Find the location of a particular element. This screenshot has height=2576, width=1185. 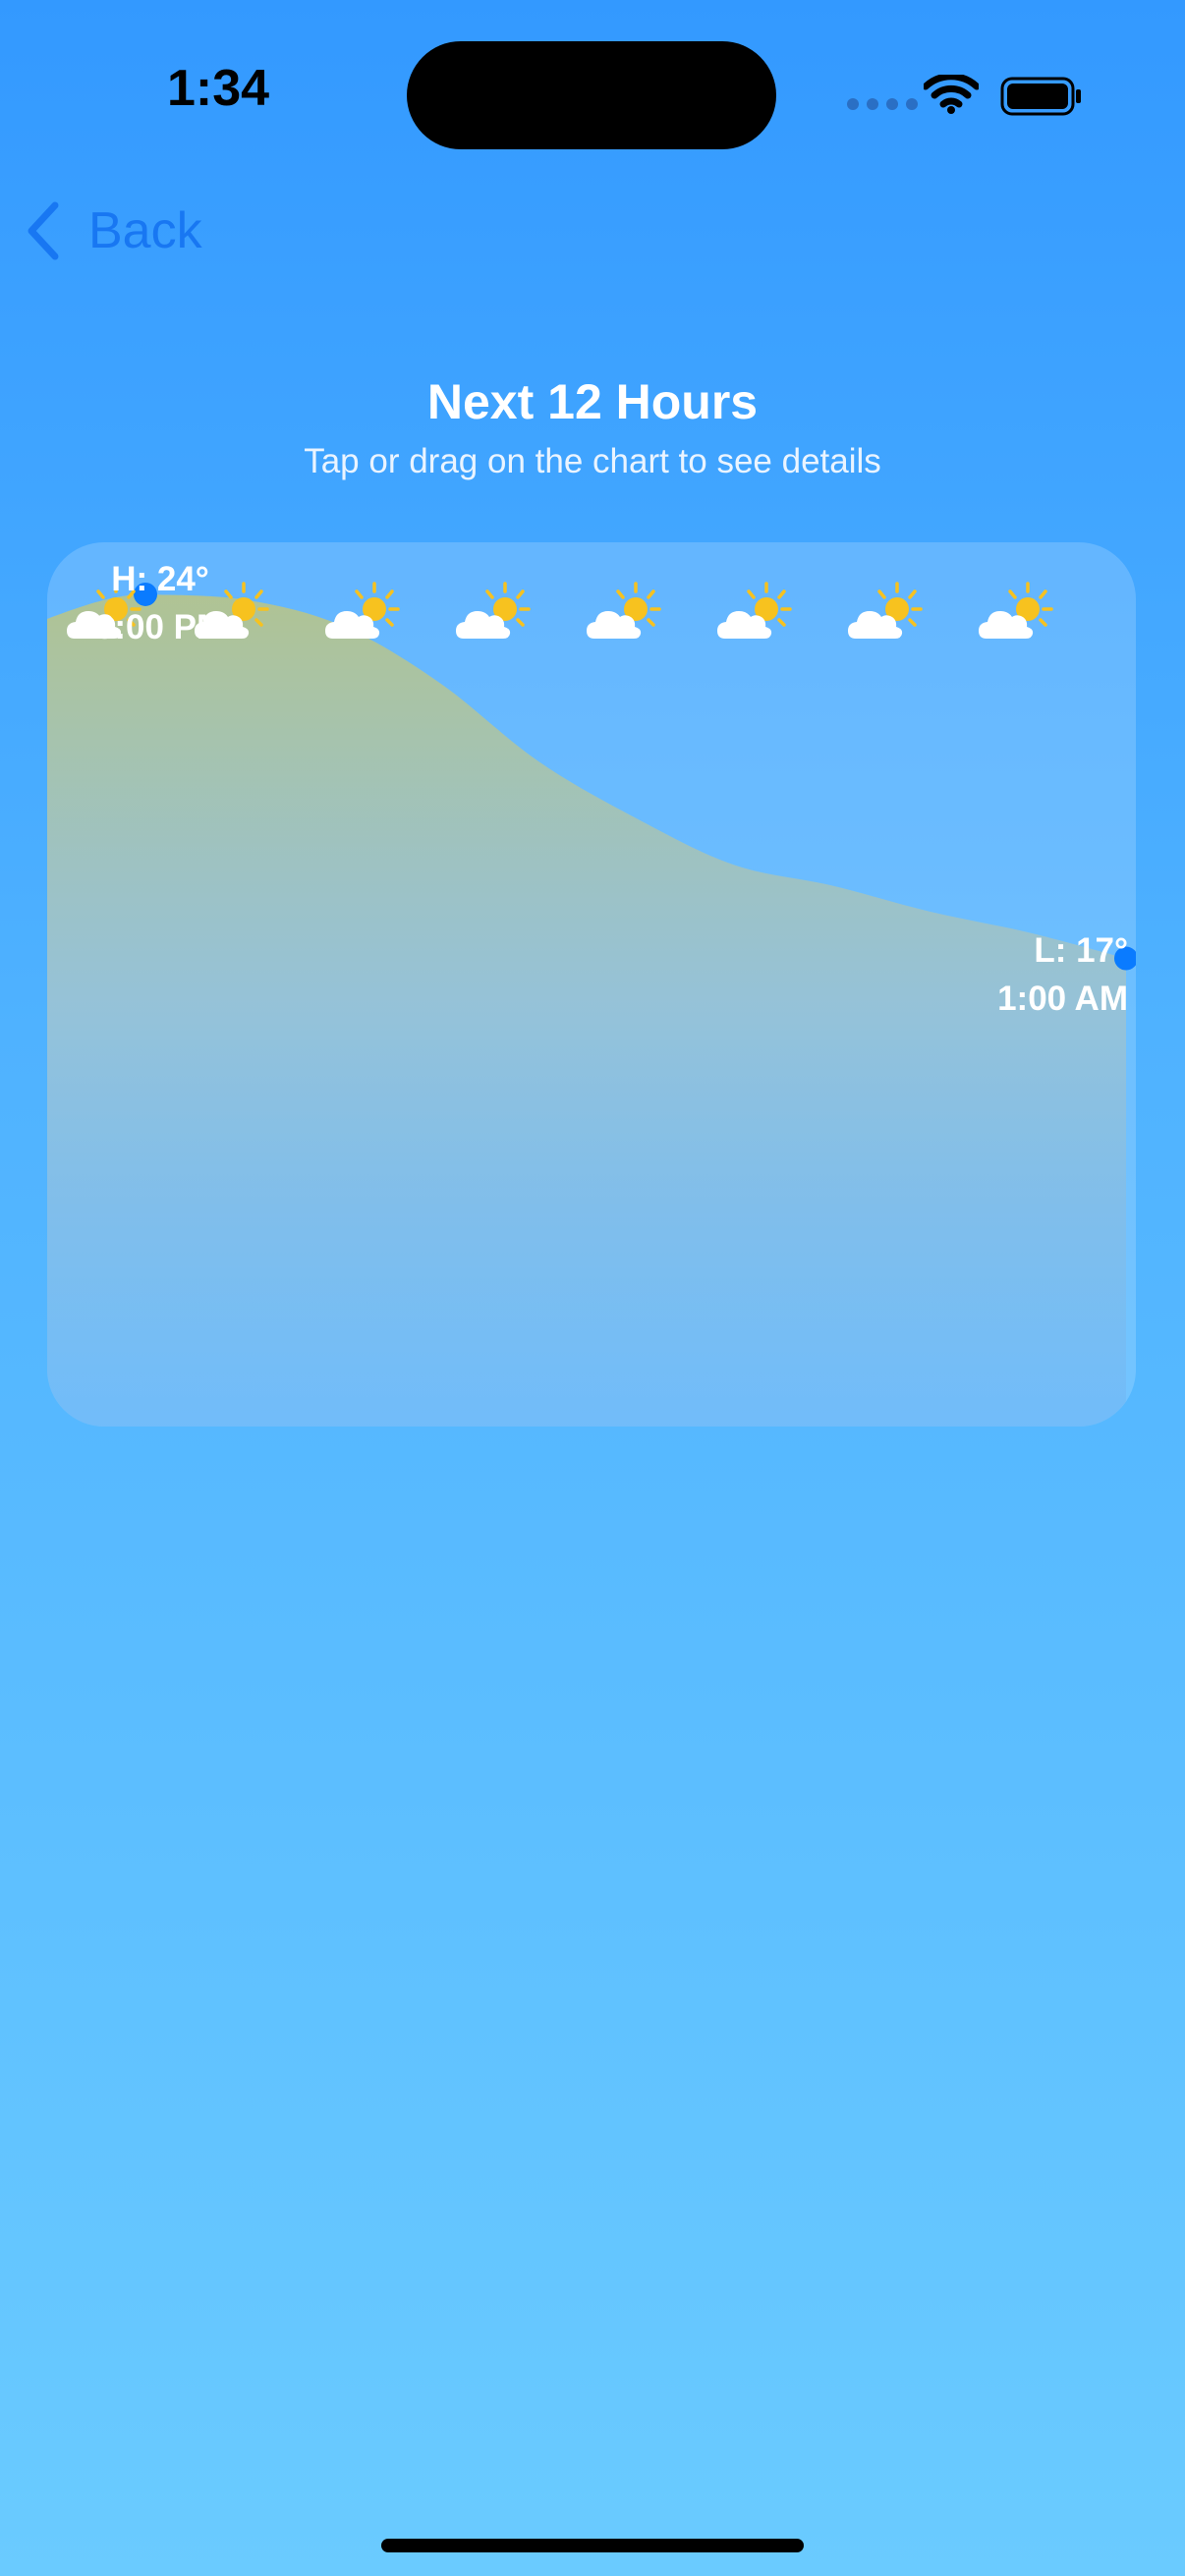

battery-icon is located at coordinates (1041, 96).